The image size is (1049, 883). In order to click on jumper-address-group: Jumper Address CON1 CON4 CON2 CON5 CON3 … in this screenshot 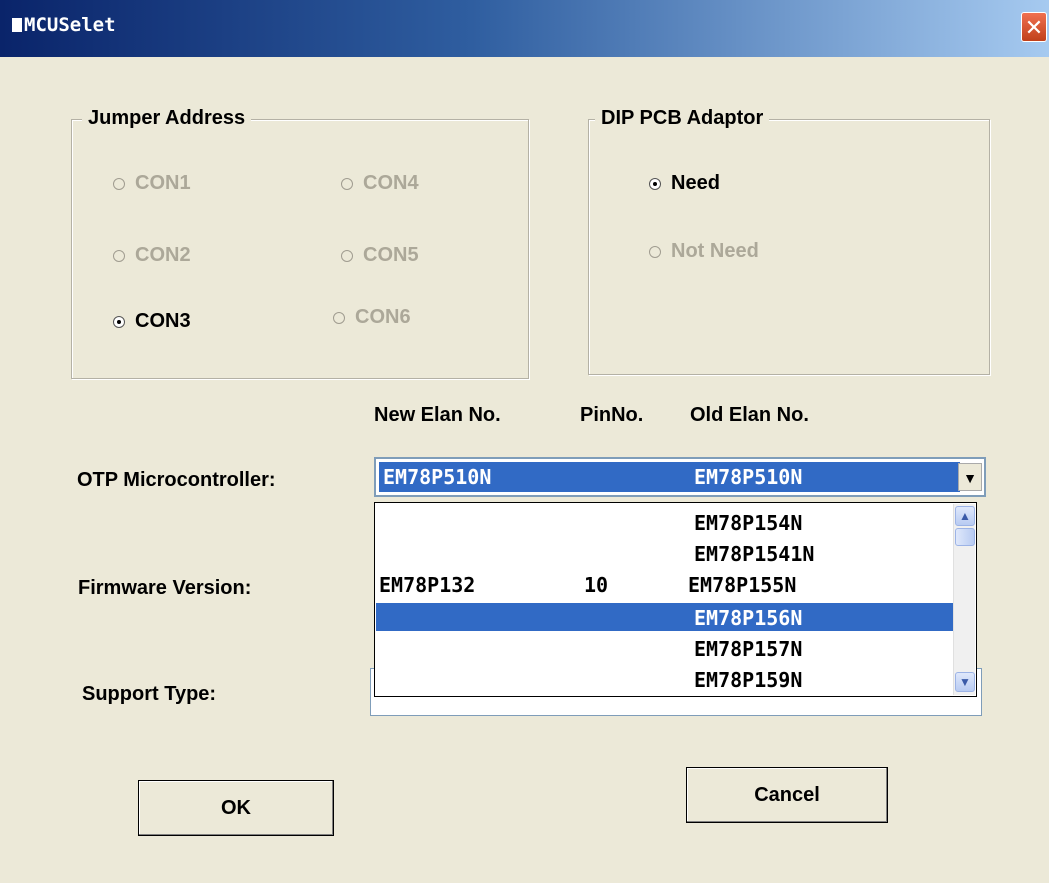, I will do `click(300, 243)`.